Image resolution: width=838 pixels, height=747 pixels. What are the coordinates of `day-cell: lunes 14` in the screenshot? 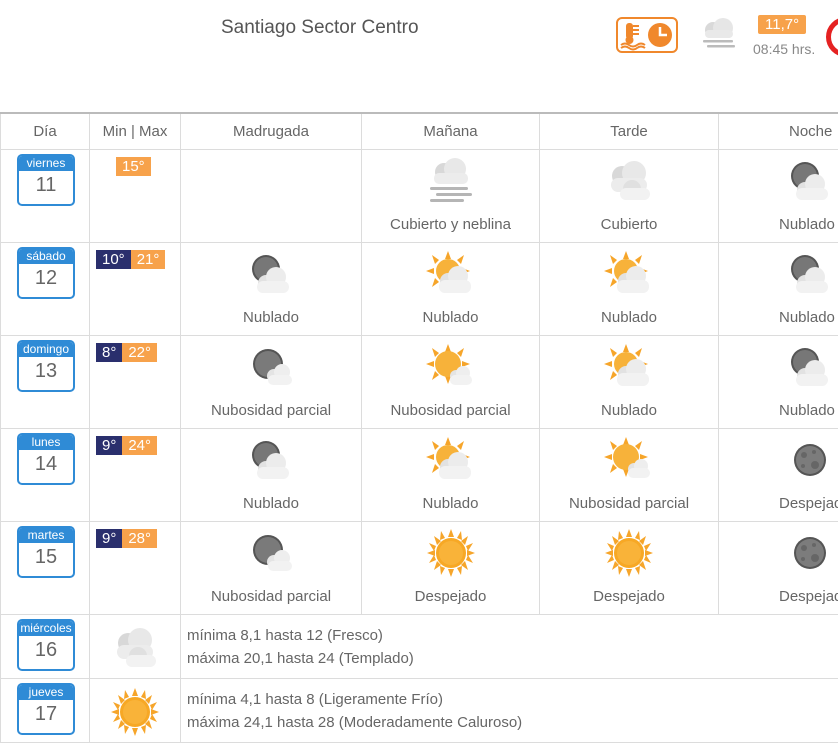 It's located at (45, 475).